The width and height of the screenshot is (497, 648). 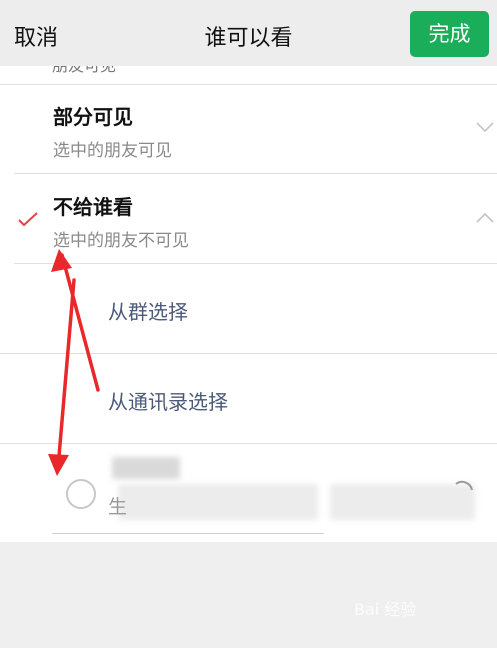 I want to click on check-icon, so click(x=28, y=219).